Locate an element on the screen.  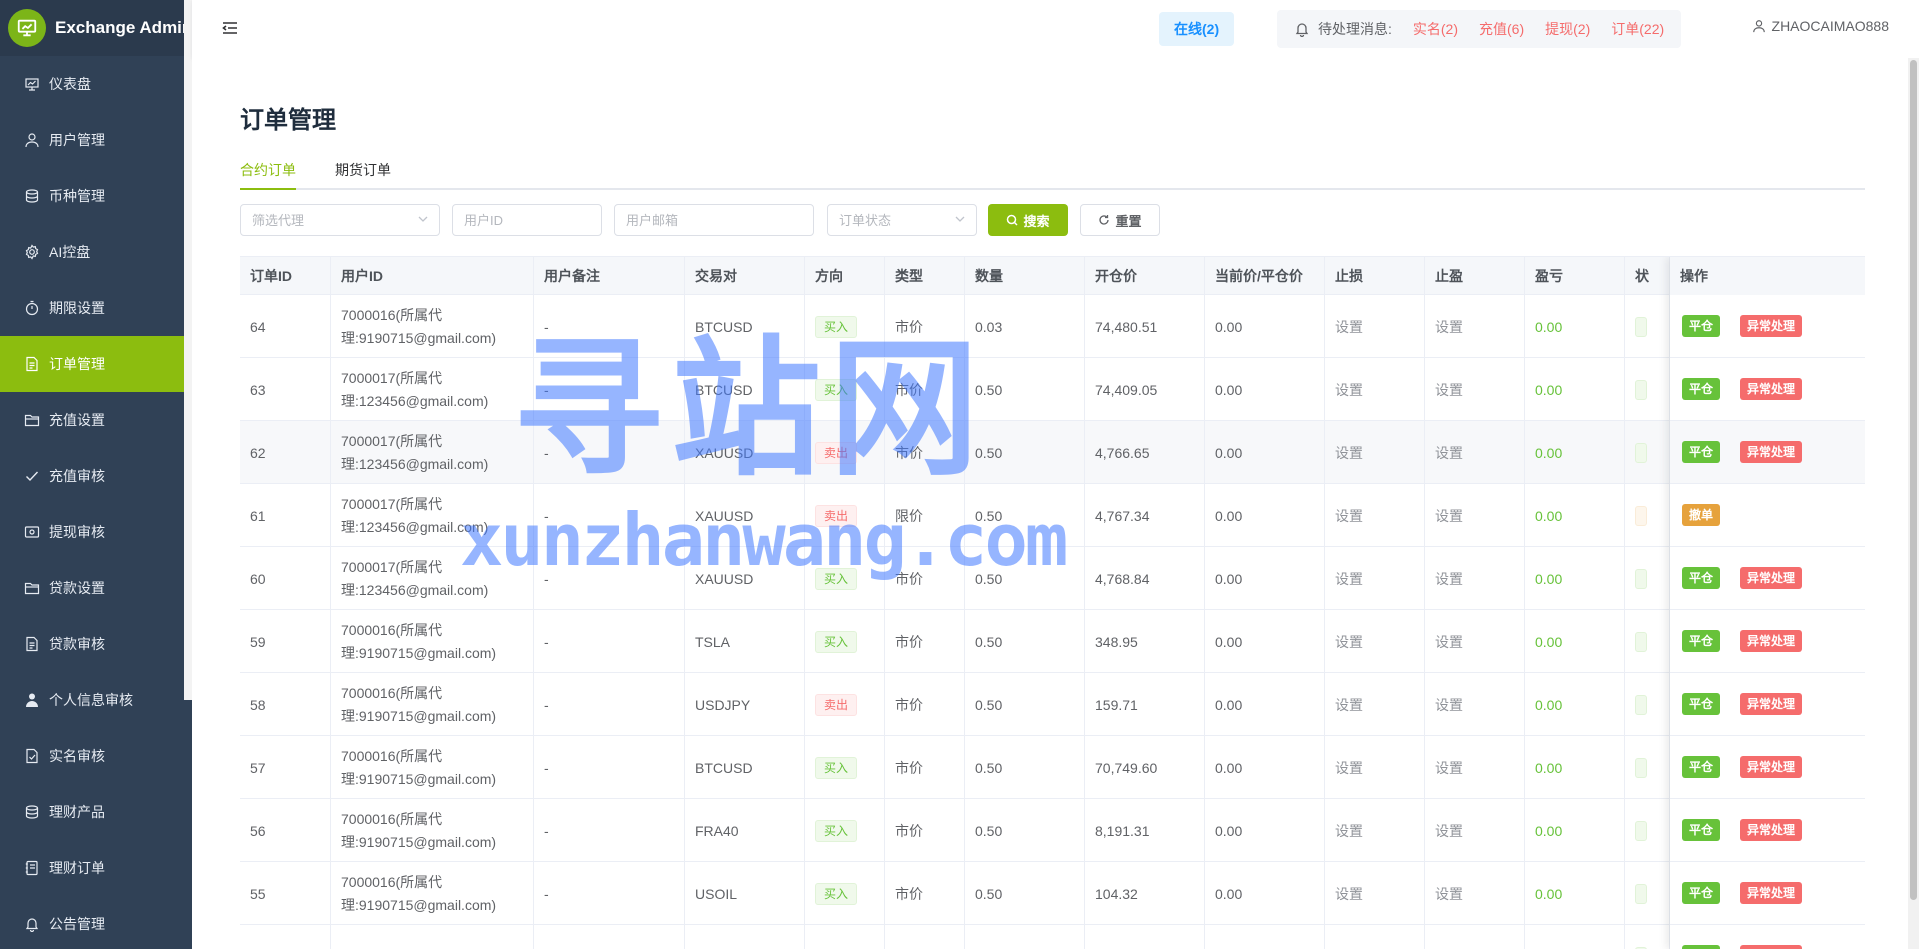
page-scrollbar-thumb is located at coordinates (1913, 480).